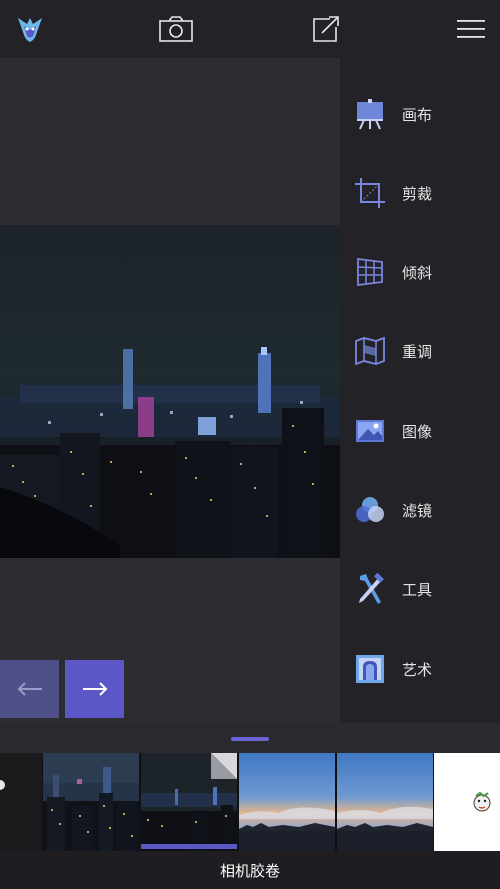 The image size is (500, 889). I want to click on tool-label: 剪裁, so click(417, 193).